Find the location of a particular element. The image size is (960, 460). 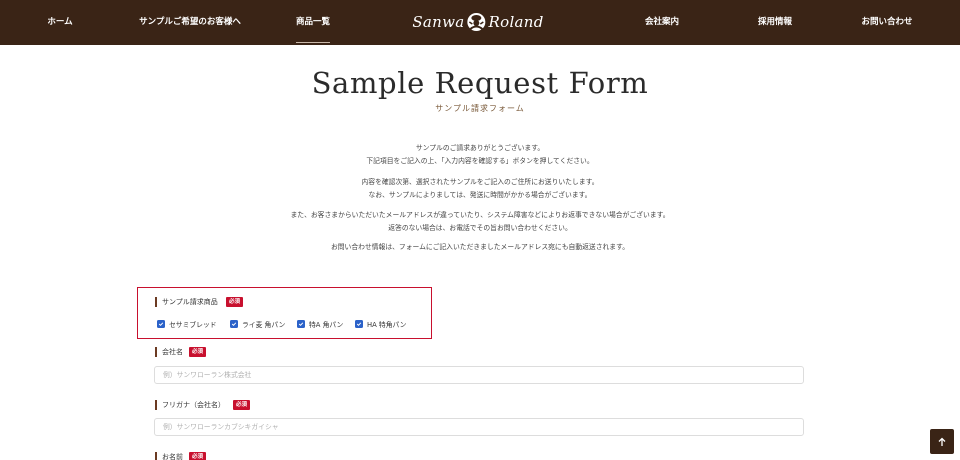

site-logo: Sanwa Roland is located at coordinates (477, 22).